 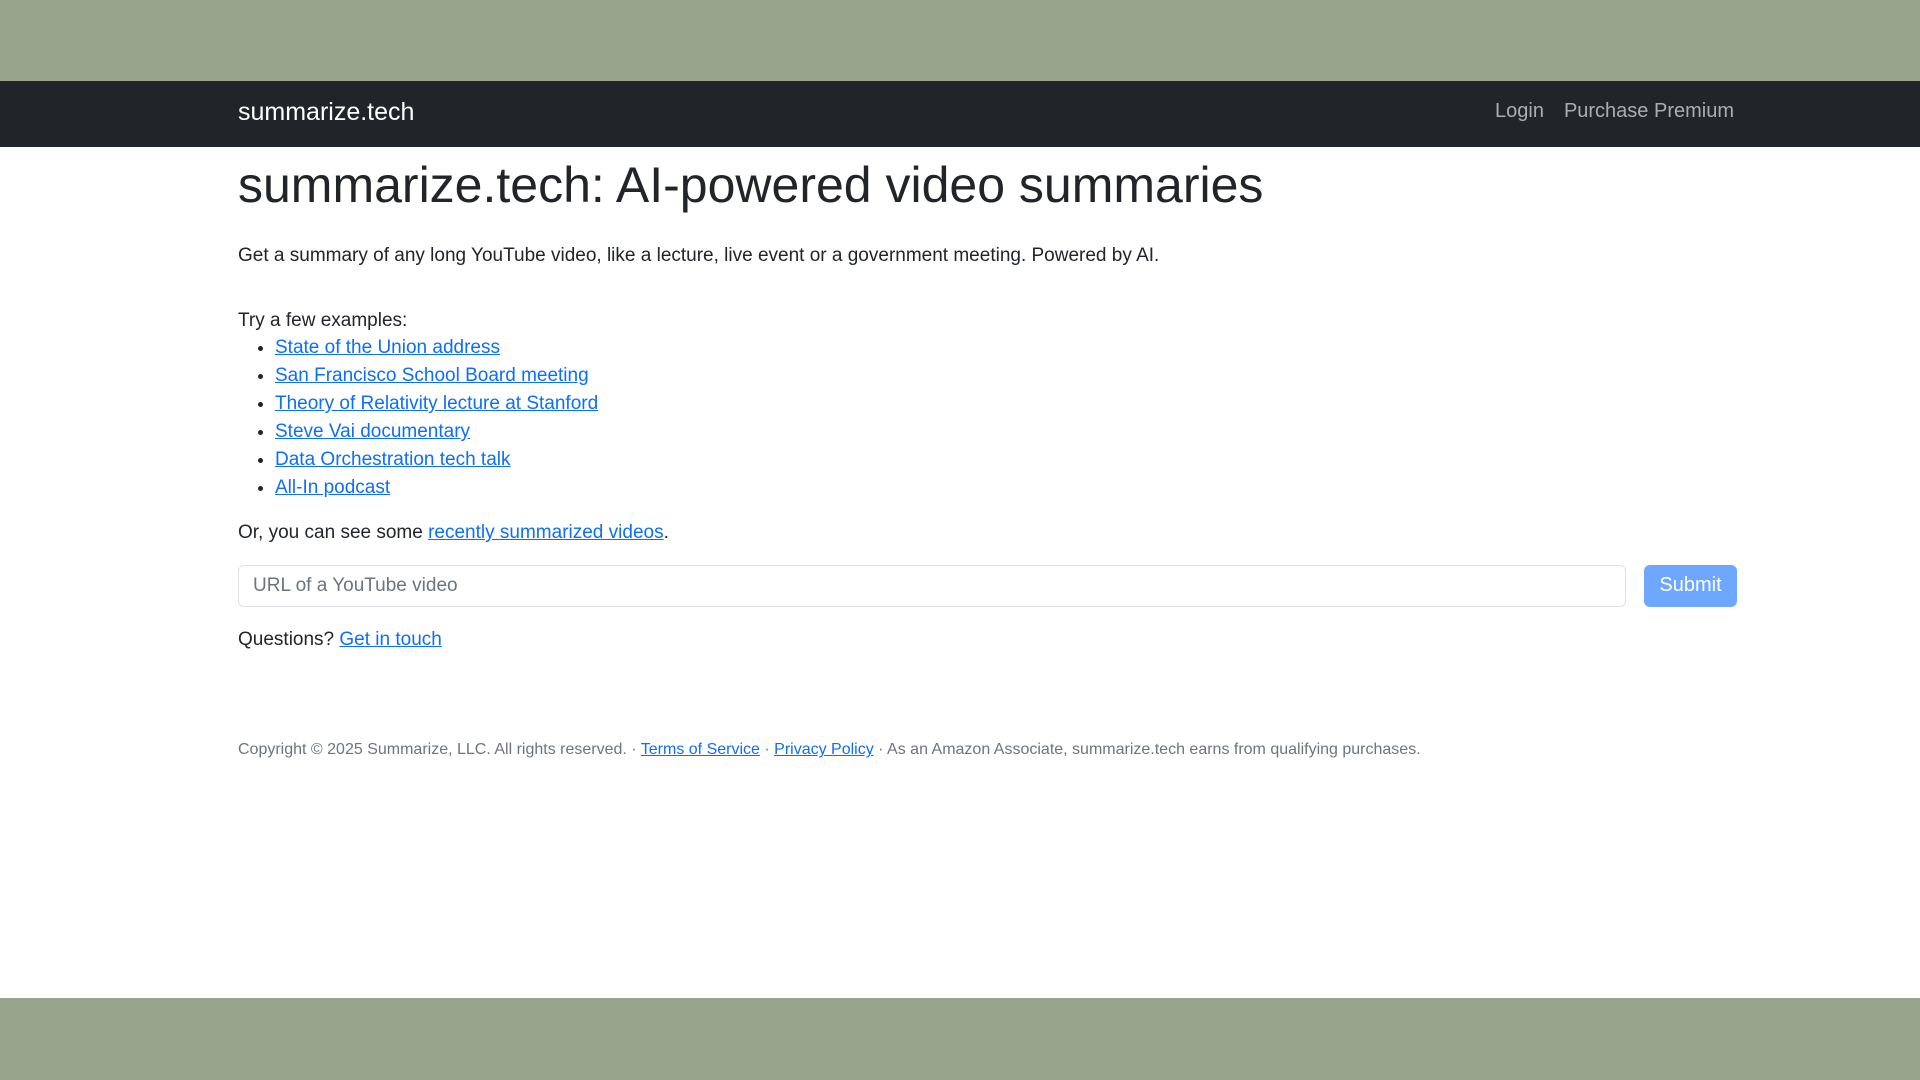 I want to click on nav-links: Login Purchase Premium, so click(x=1614, y=111).